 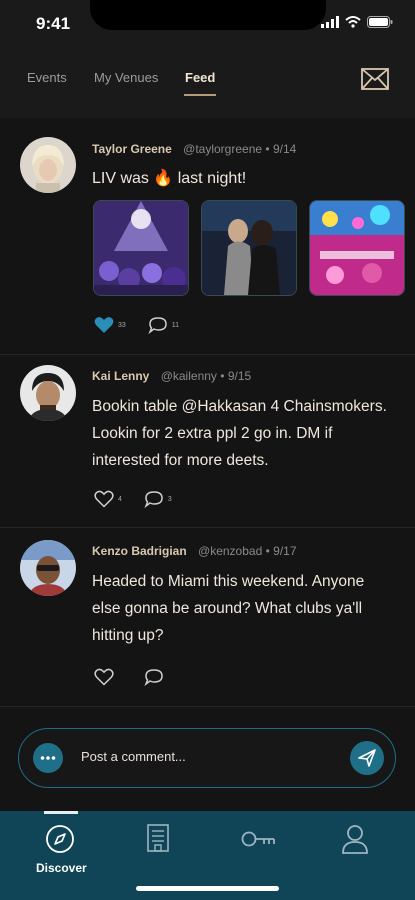 I want to click on author-handle: @taylorgreene, so click(x=222, y=149).